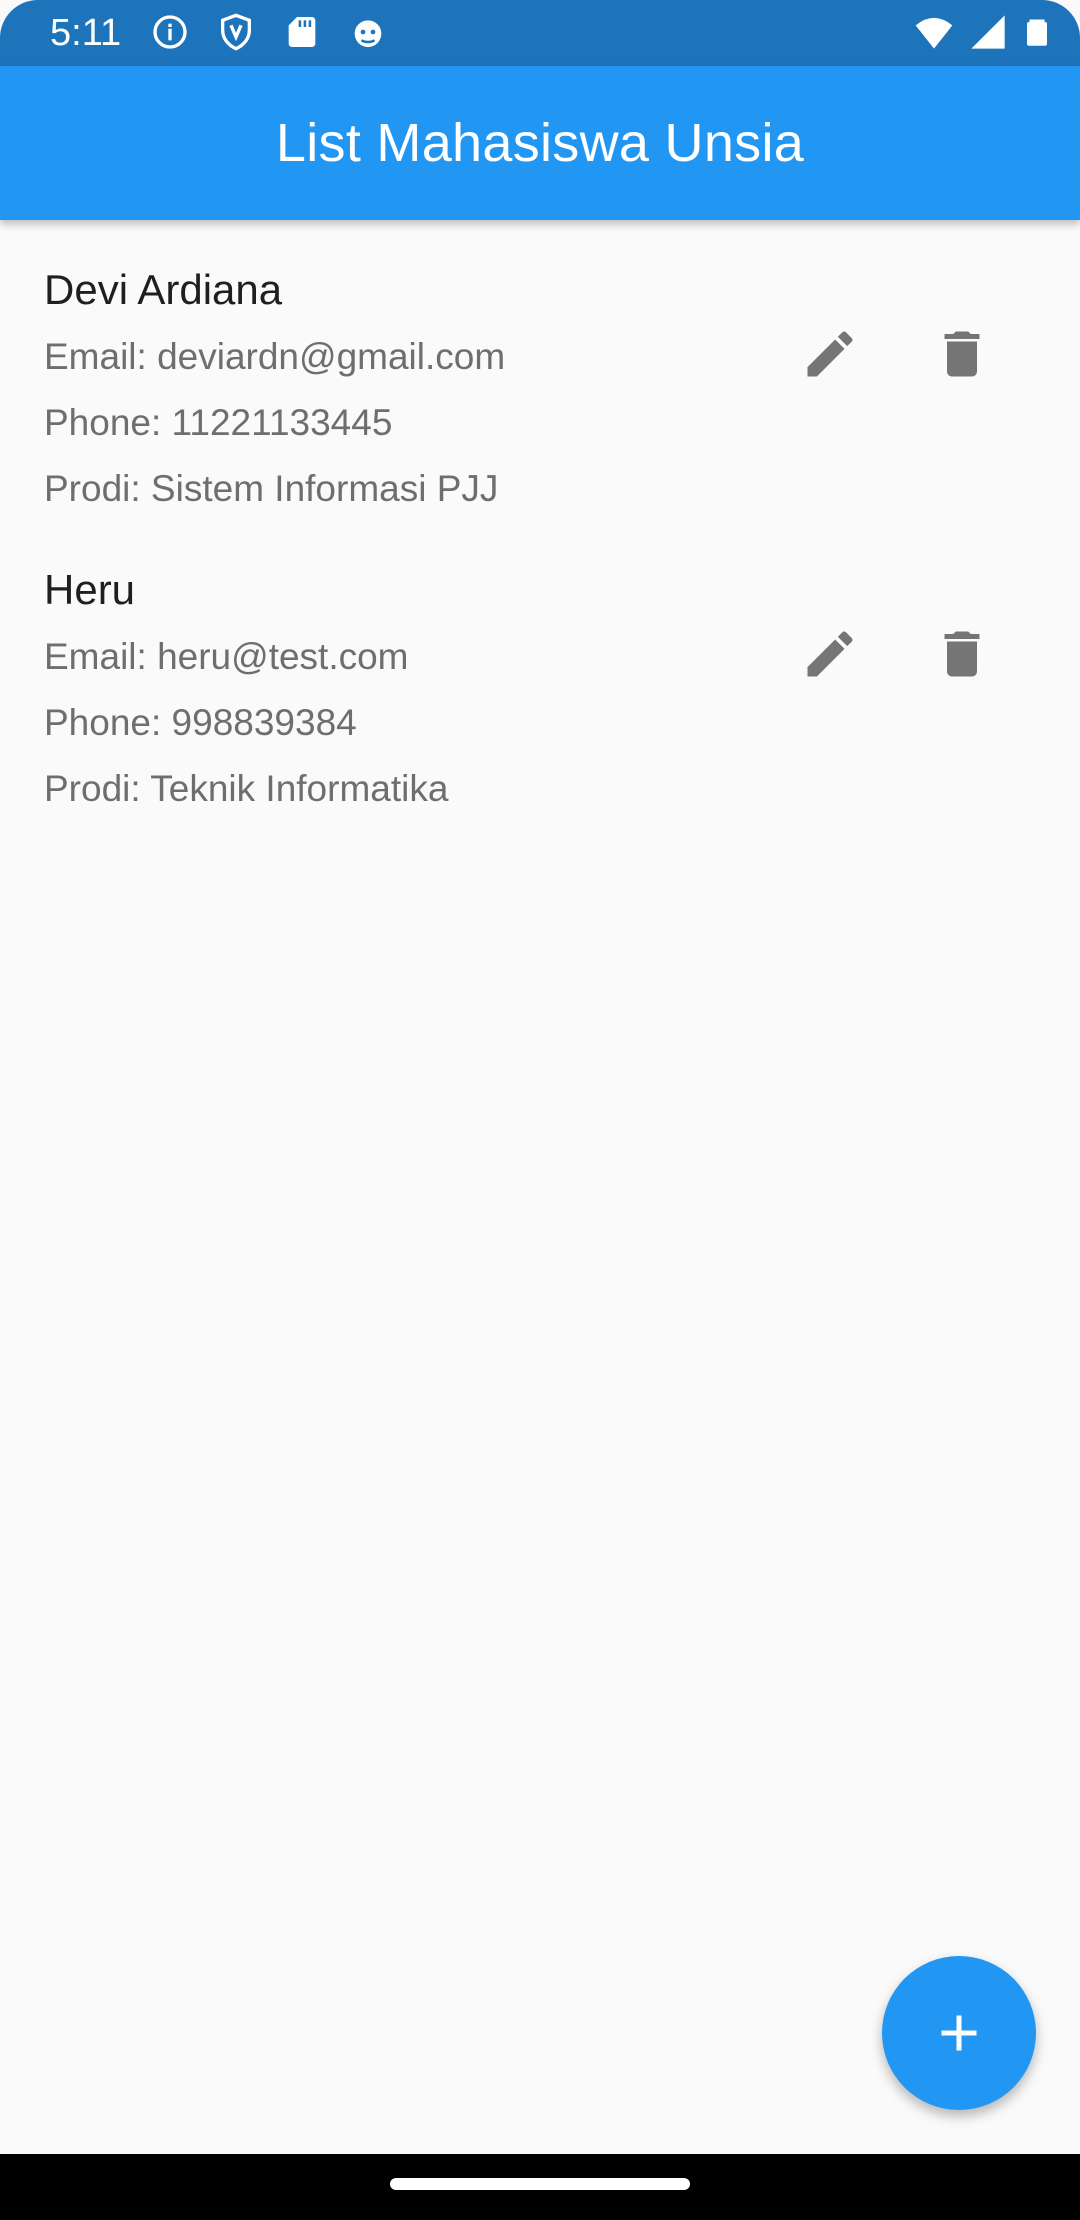 This screenshot has height=2220, width=1080. Describe the element at coordinates (368, 33) in the screenshot. I see `android-debug-icon` at that location.